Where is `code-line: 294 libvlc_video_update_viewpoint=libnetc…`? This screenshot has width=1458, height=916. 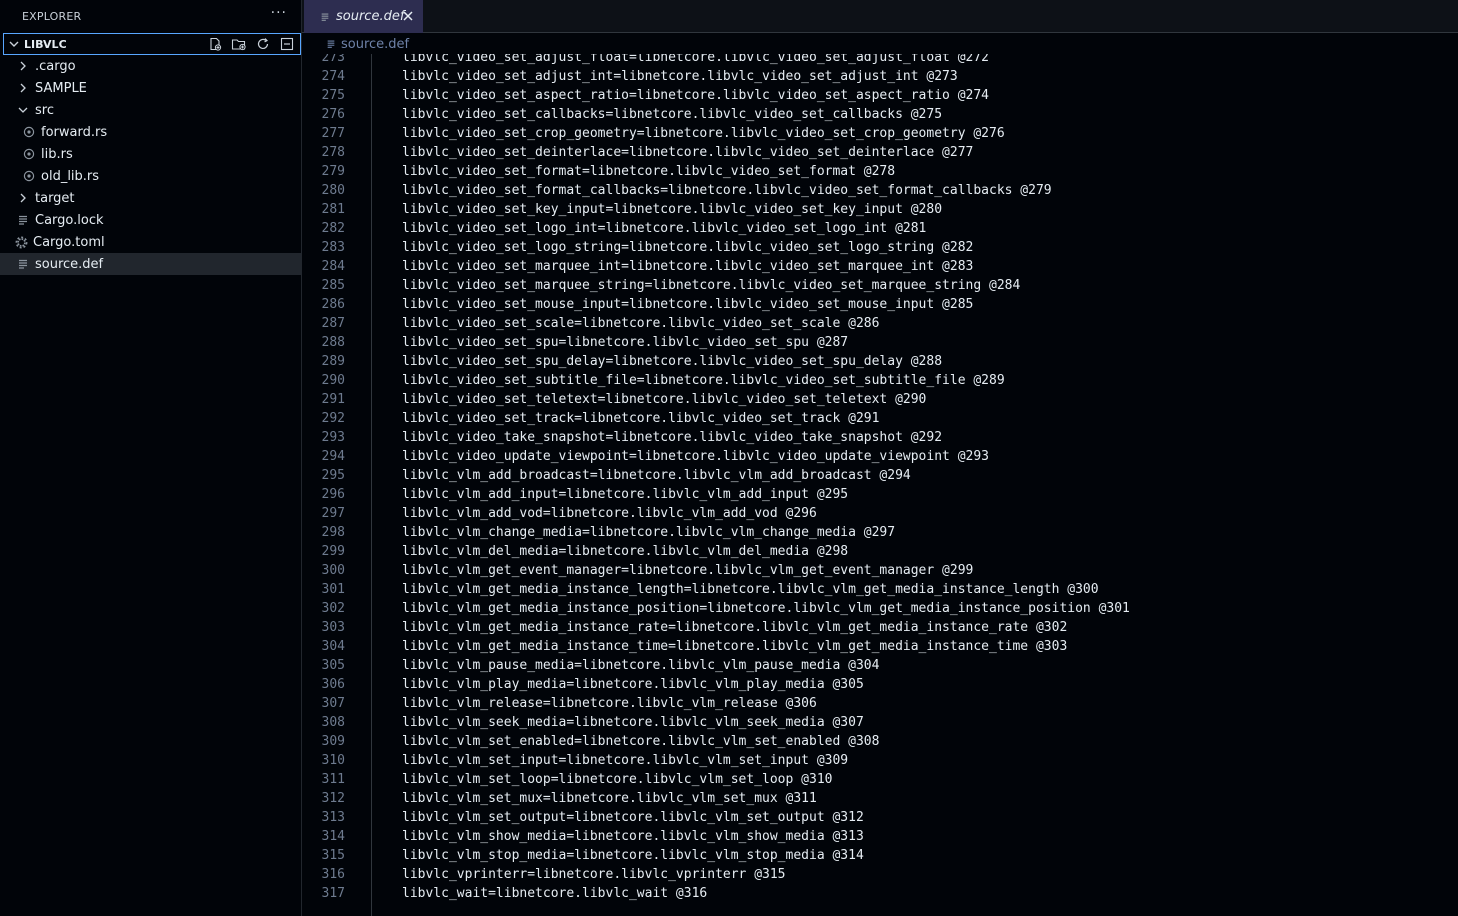
code-line: 294 libvlc_video_update_viewpoint=libnetc… is located at coordinates (880, 456).